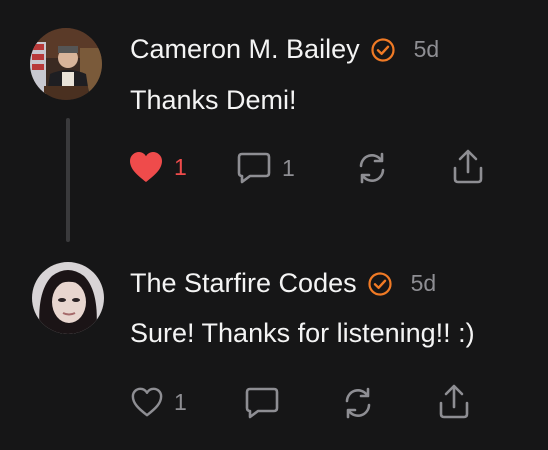 The image size is (548, 450). What do you see at coordinates (147, 402) in the screenshot?
I see `heart-outline-icon` at bounding box center [147, 402].